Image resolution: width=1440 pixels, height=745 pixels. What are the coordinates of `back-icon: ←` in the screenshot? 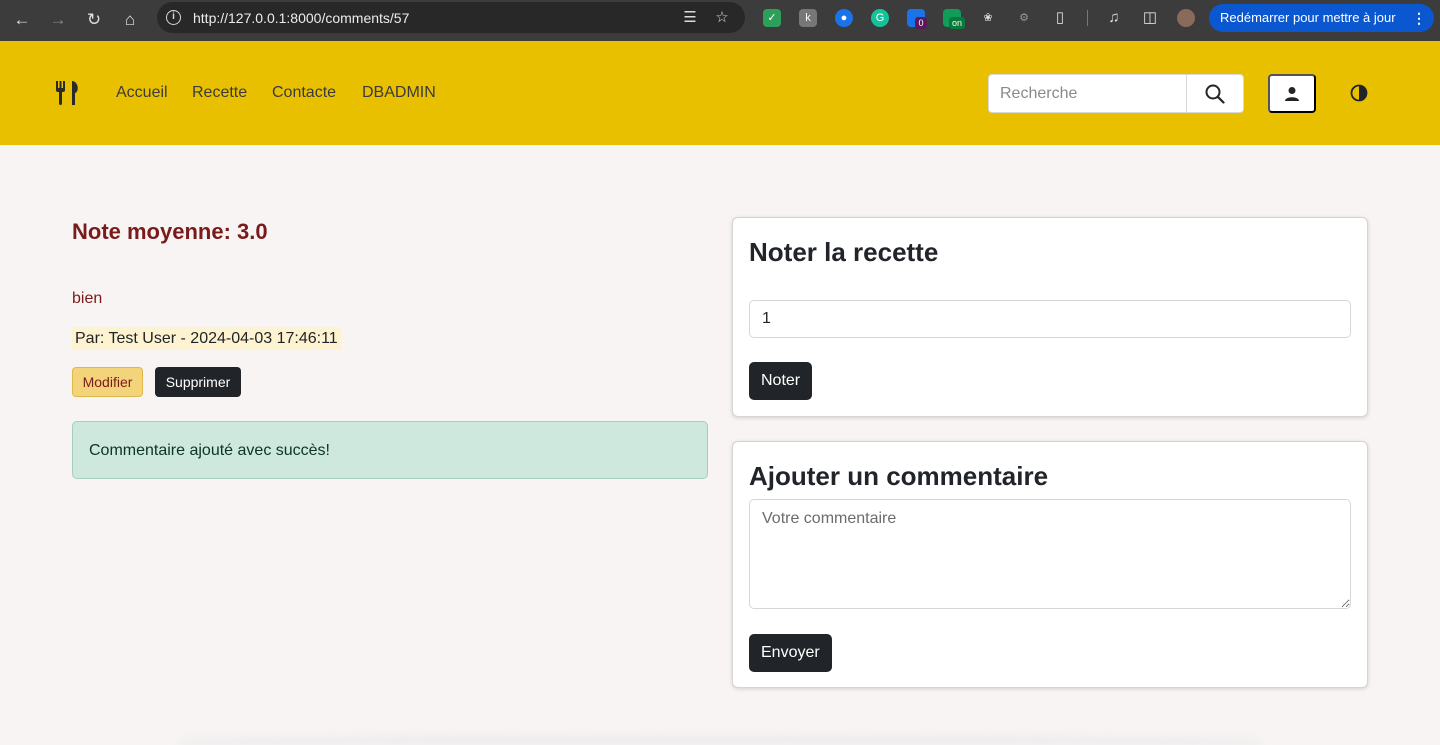 It's located at (22, 20).